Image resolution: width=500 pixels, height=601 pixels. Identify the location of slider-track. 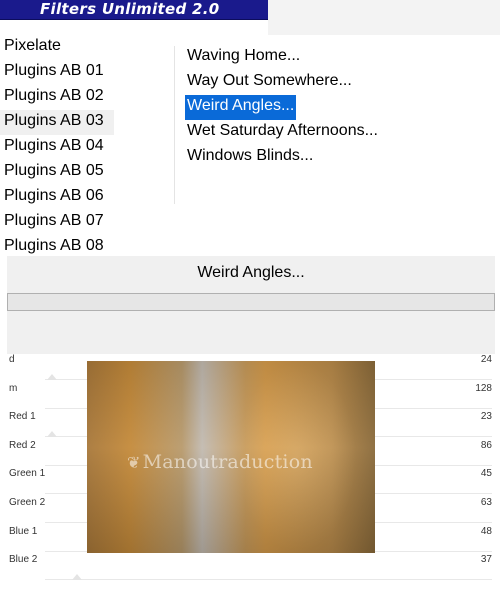
(268, 580).